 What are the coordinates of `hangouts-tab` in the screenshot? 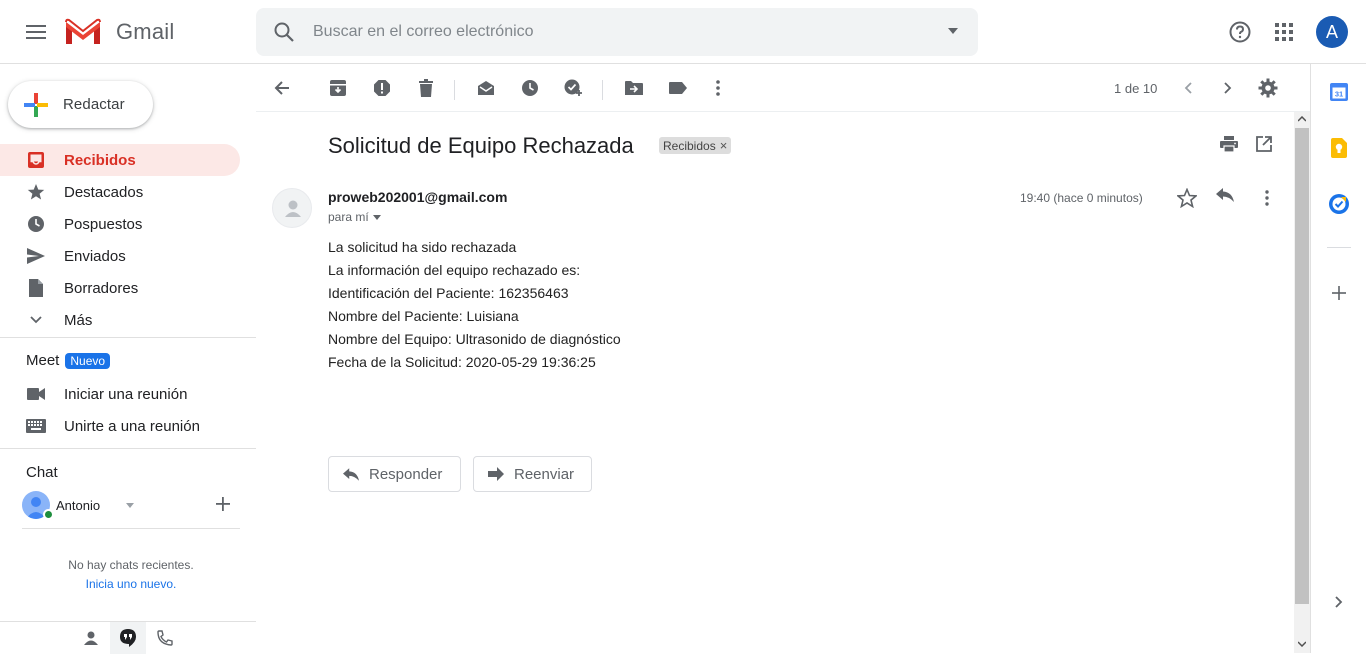 It's located at (128, 638).